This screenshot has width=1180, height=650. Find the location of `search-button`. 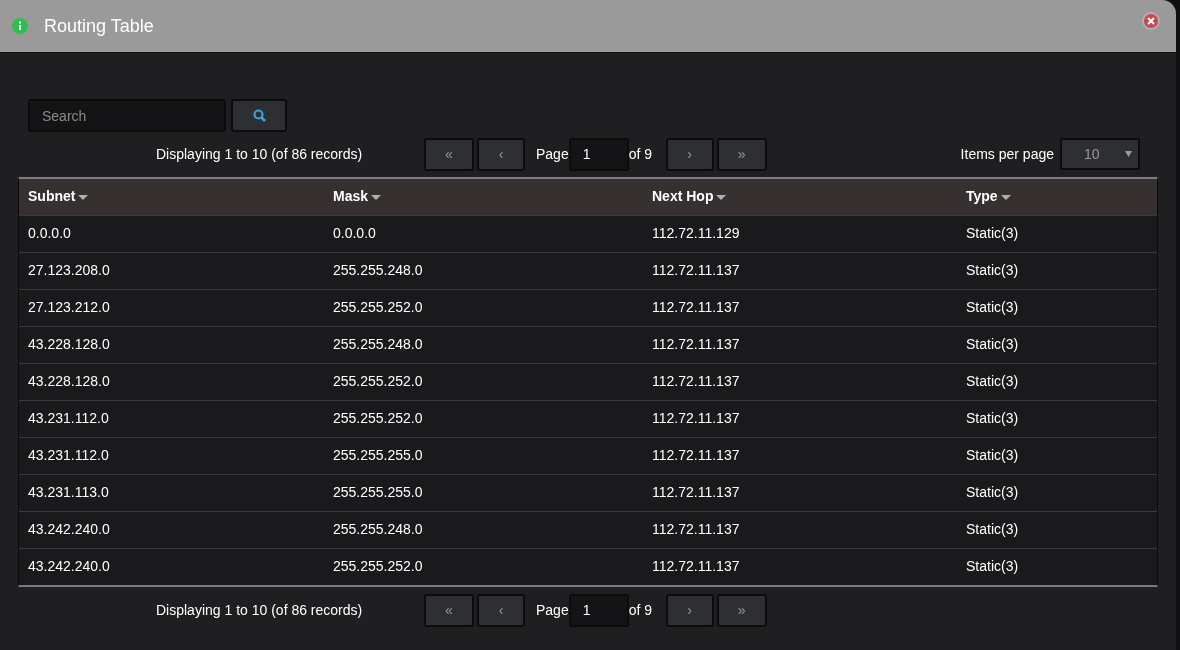

search-button is located at coordinates (259, 115).